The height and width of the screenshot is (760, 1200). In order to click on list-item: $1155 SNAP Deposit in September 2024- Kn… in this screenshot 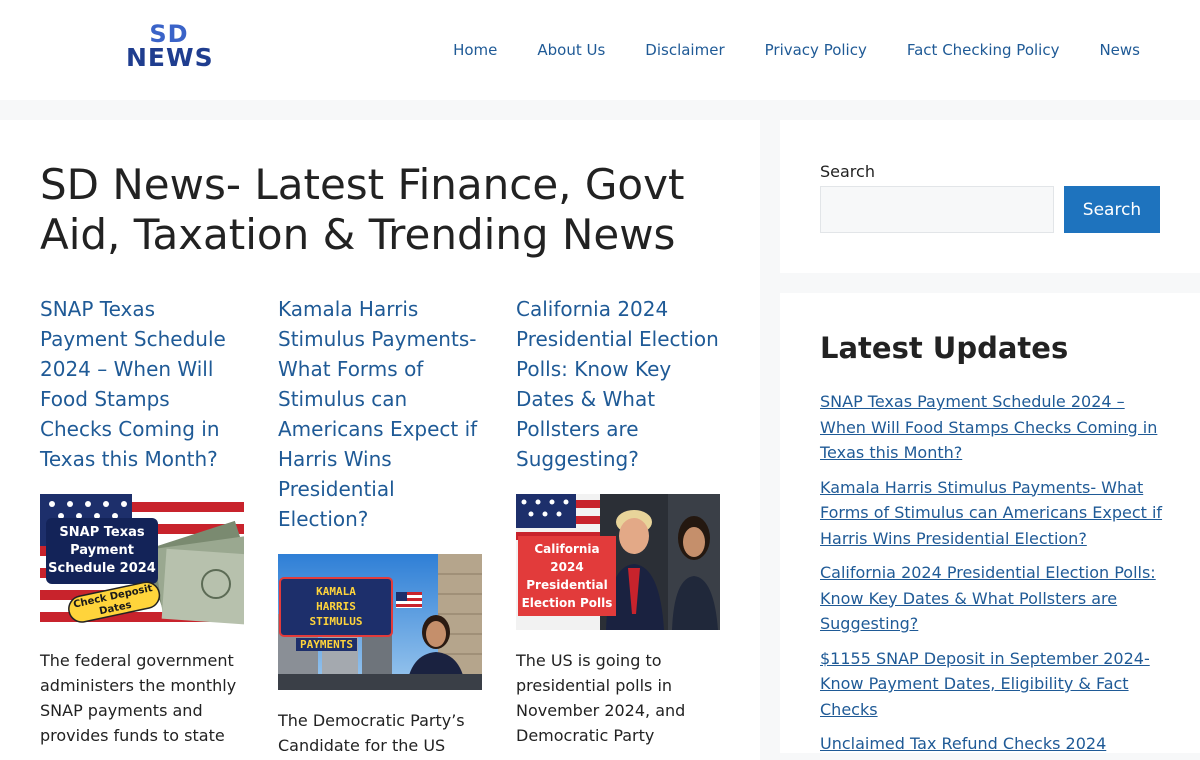, I will do `click(992, 684)`.